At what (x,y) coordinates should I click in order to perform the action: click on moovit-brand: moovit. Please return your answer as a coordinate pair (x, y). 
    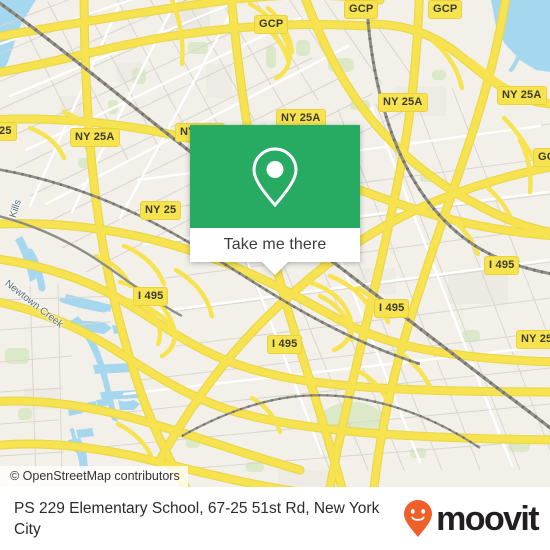
    Looking at the image, I should click on (471, 519).